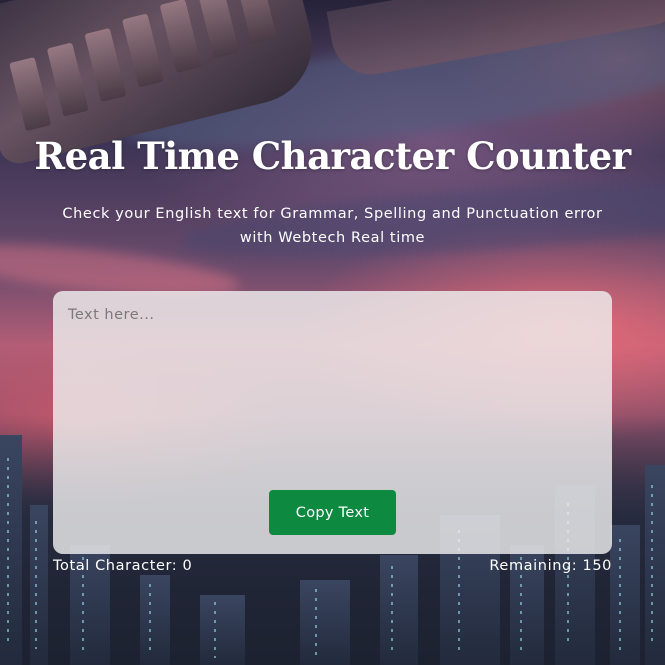 Image resolution: width=665 pixels, height=665 pixels. I want to click on total-character-value: 0, so click(187, 566).